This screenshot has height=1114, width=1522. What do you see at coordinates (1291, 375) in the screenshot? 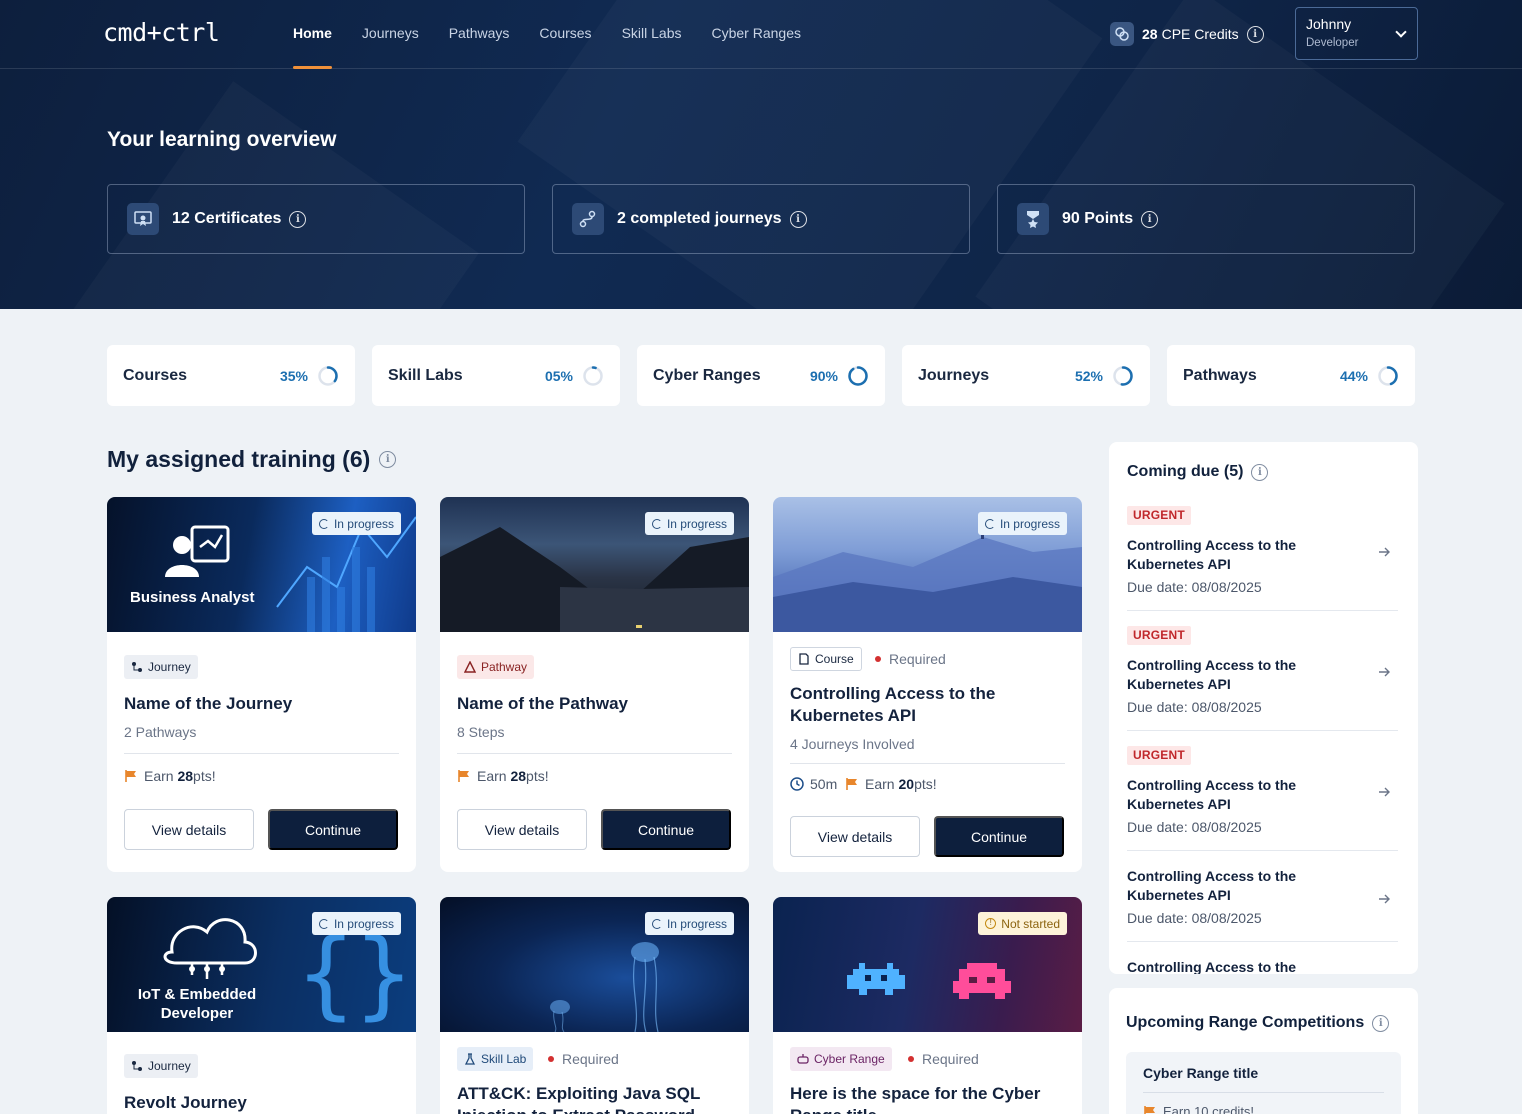
I see `progress-pathways: Pathways 44%` at bounding box center [1291, 375].